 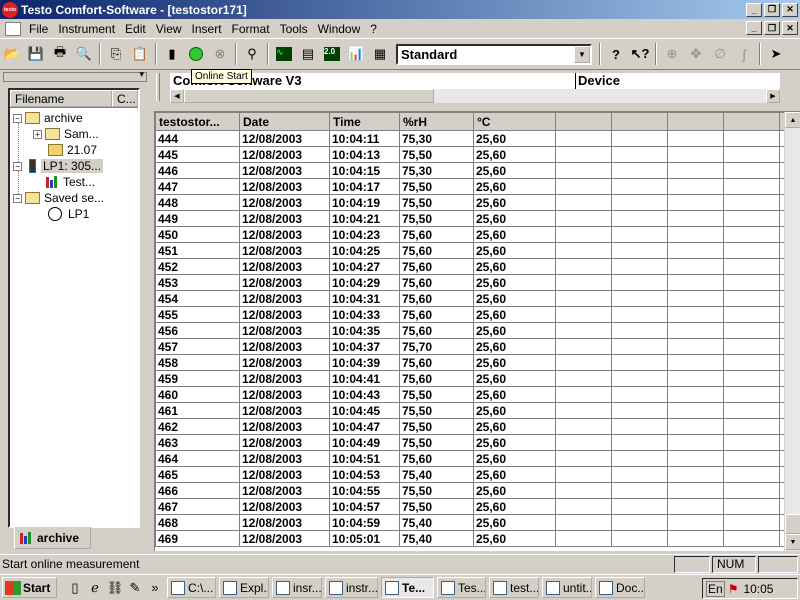 What do you see at coordinates (309, 96) in the screenshot?
I see `scroll-thumb` at bounding box center [309, 96].